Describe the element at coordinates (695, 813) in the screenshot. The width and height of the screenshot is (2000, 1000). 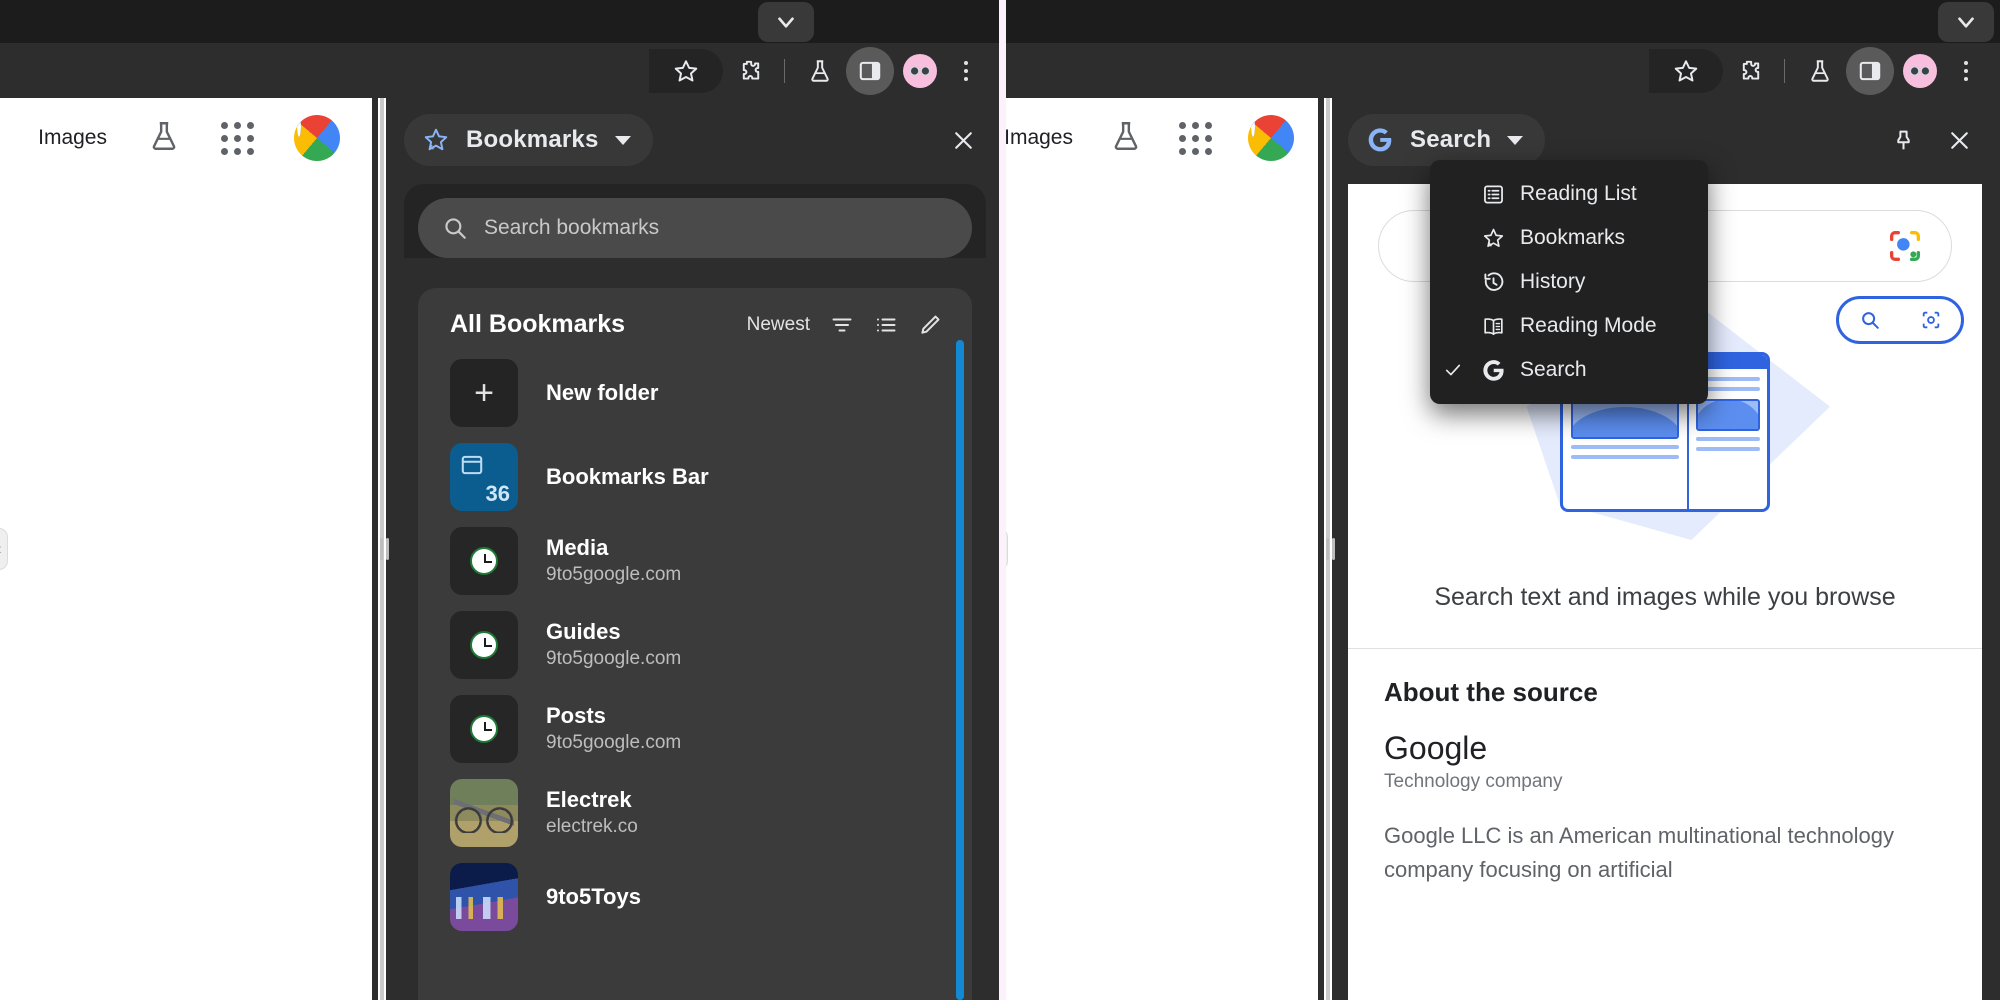
I see `list-item: Electrek electrek.co` at that location.